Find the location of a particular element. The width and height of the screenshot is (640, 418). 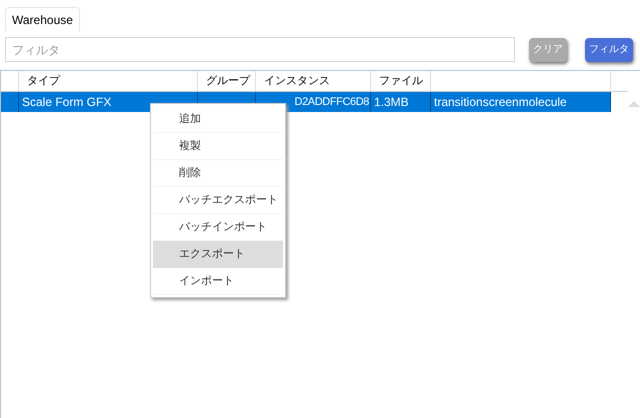

column-header: タイプ is located at coordinates (108, 81).